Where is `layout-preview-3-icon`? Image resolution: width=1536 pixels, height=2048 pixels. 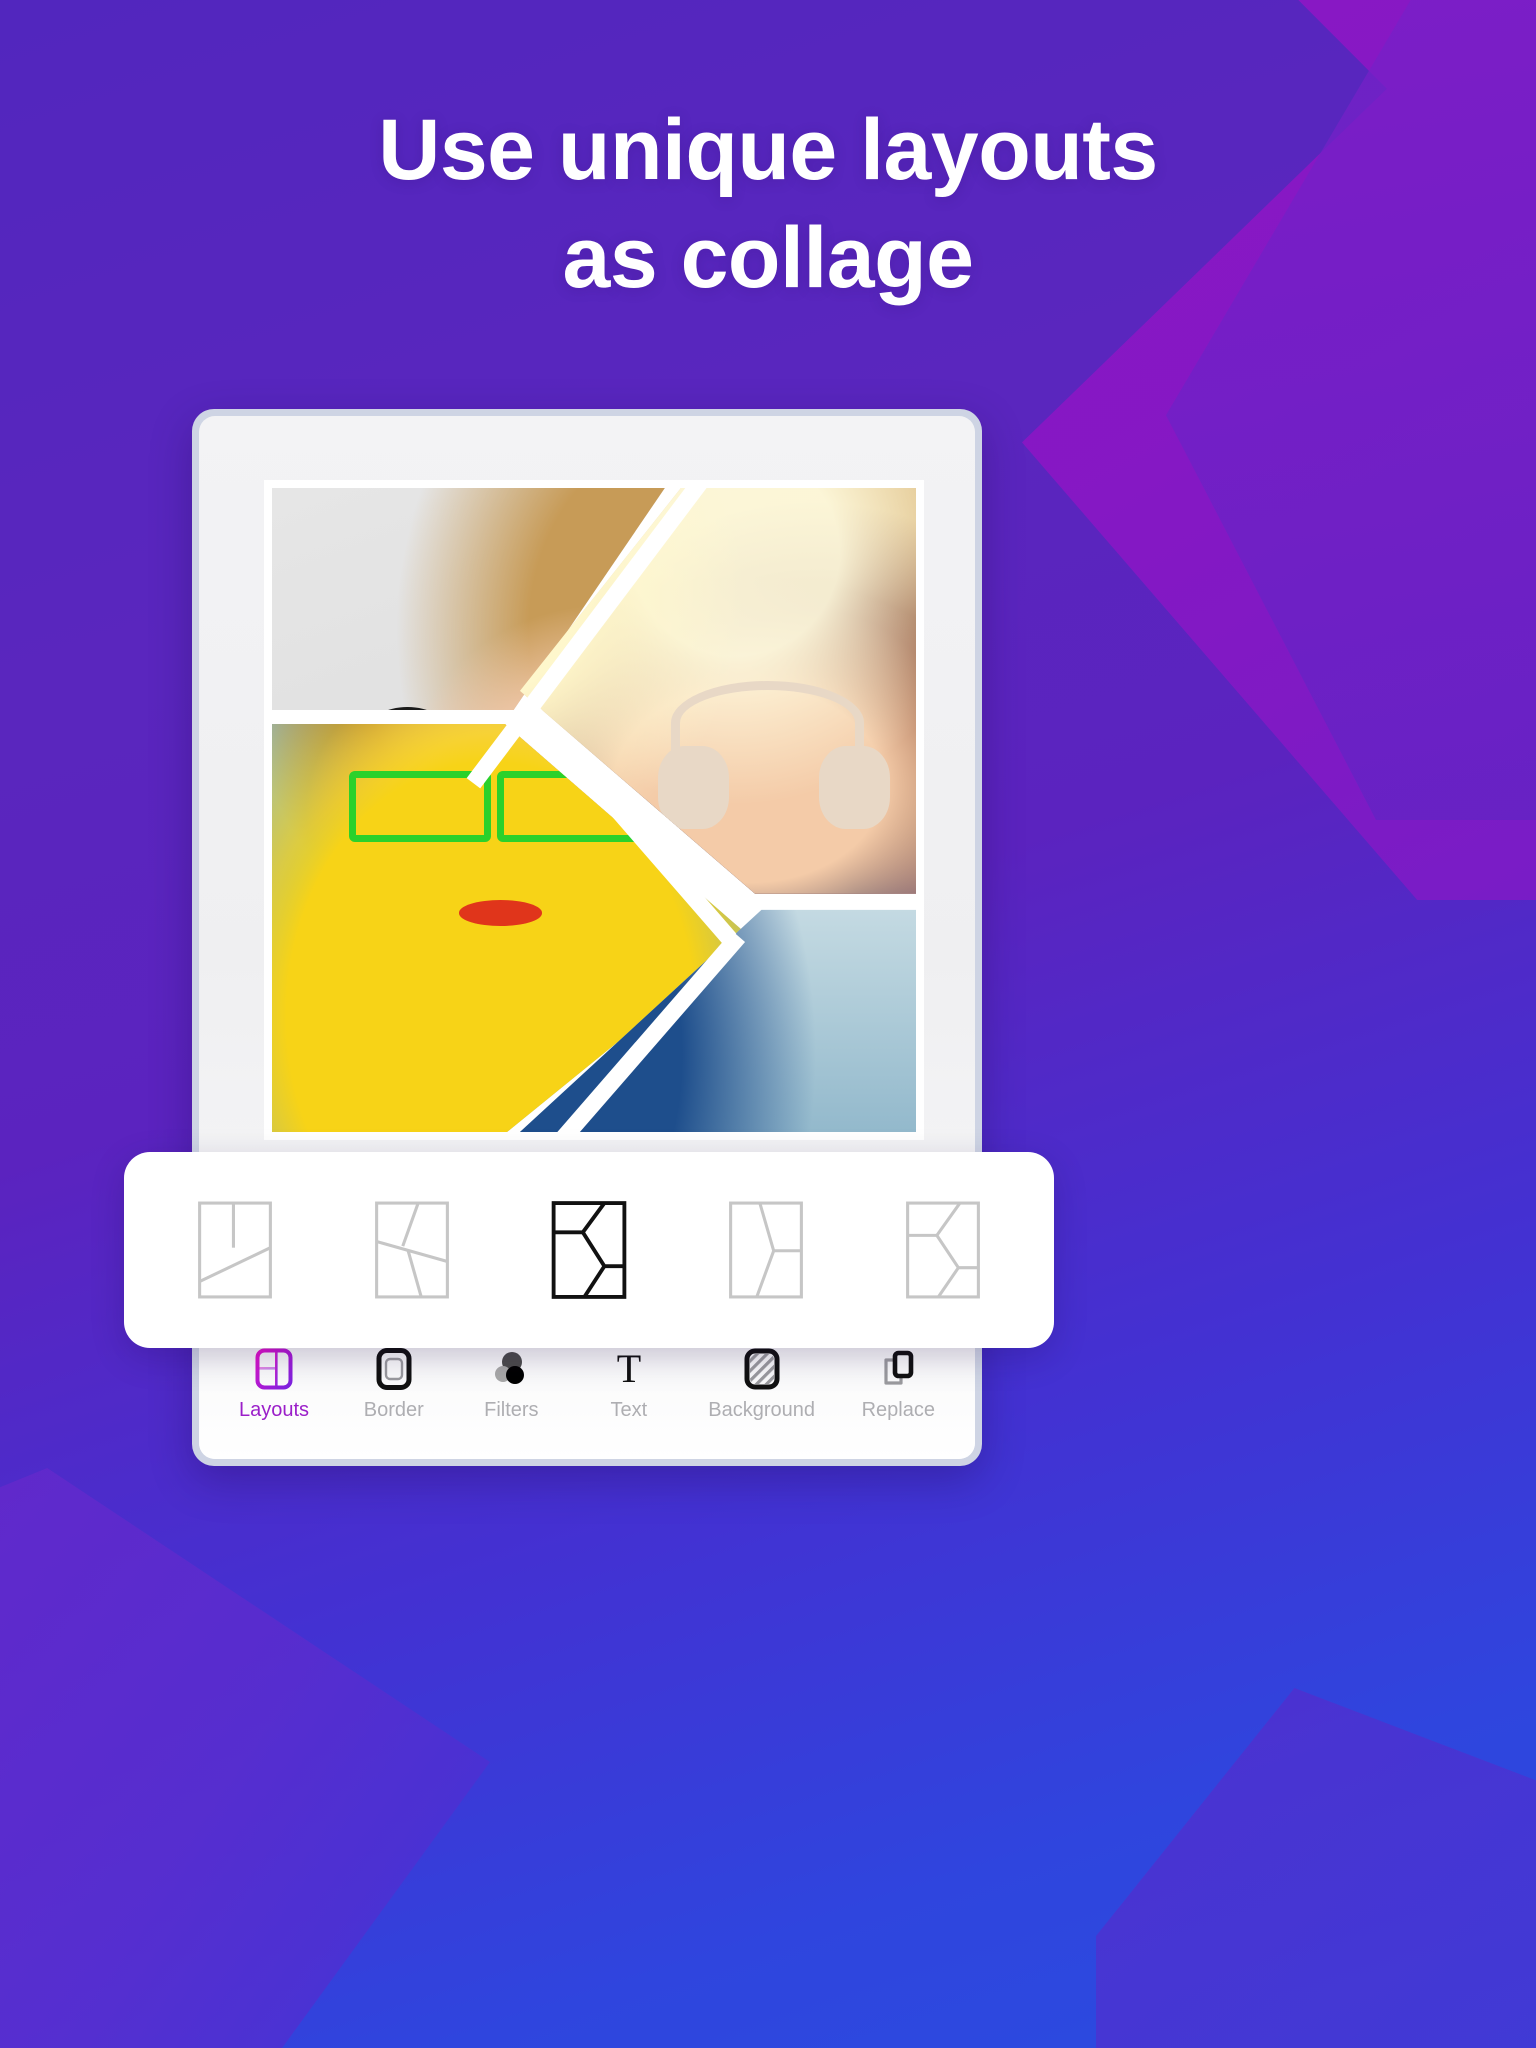 layout-preview-3-icon is located at coordinates (589, 1250).